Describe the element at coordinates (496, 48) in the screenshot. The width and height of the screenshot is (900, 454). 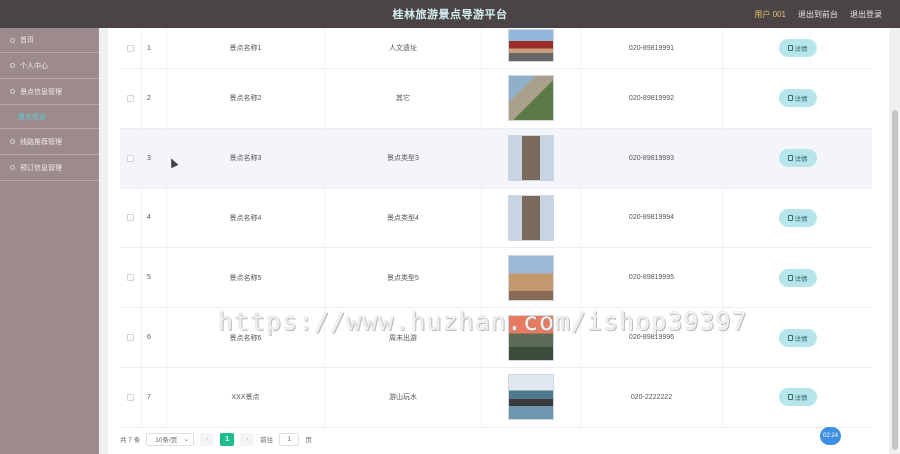
I see `table-row: 1 景点名称1 人文遗址 020-89819991 详情` at that location.